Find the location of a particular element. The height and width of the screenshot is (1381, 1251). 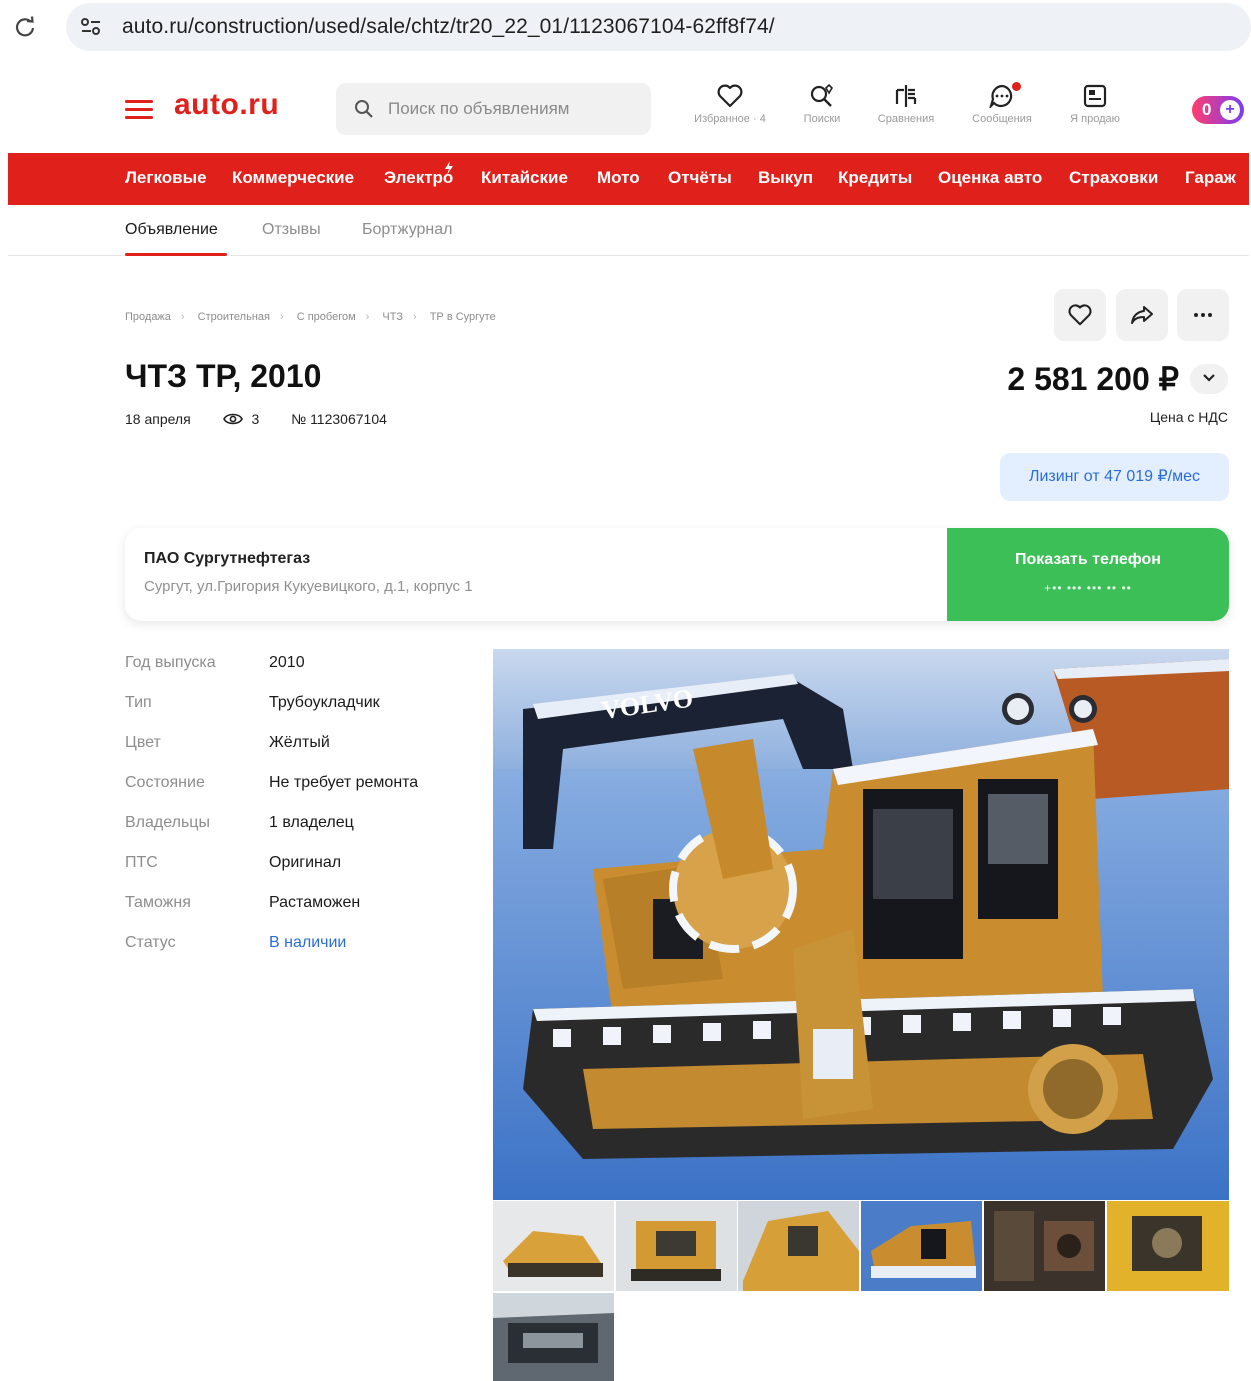

spec-key: Статус is located at coordinates (150, 942).